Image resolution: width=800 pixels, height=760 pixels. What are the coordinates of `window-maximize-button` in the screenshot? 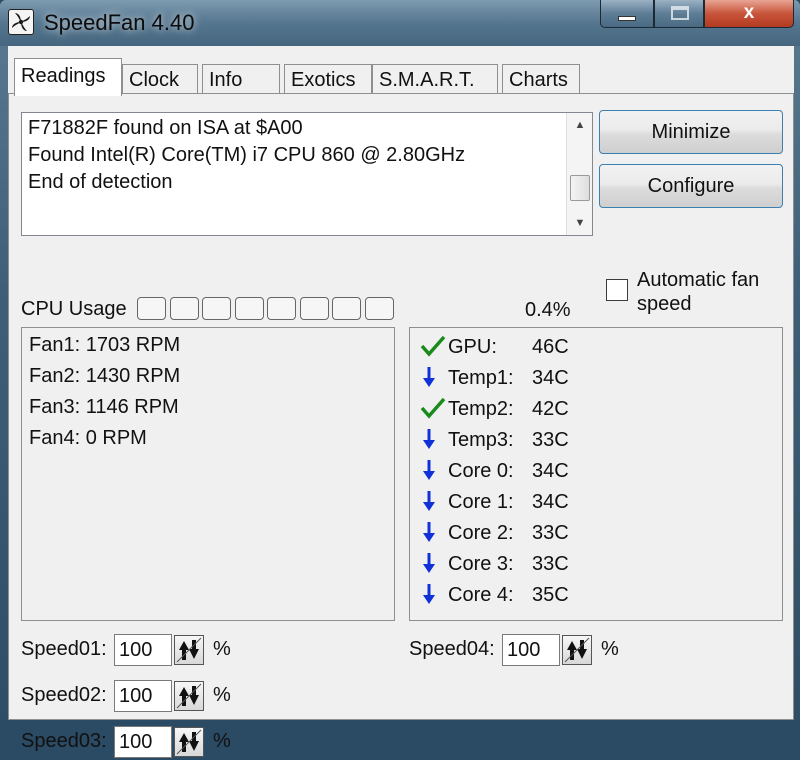 It's located at (679, 14).